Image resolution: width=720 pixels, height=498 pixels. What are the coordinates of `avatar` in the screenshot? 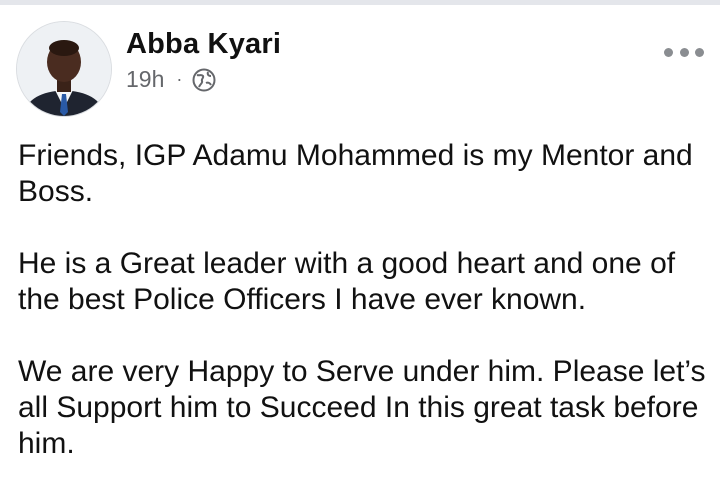 It's located at (64, 69).